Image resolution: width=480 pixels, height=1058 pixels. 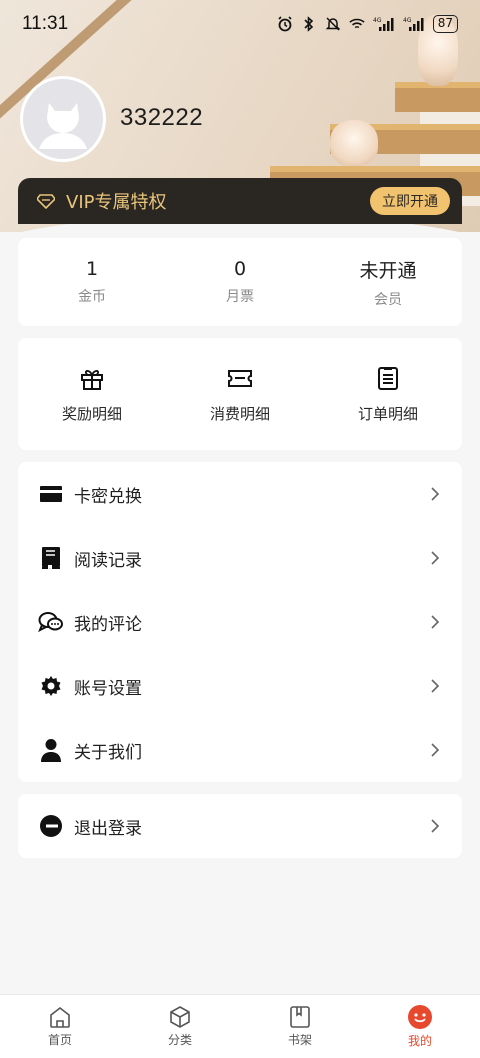 I want to click on avatar, so click(x=63, y=119).